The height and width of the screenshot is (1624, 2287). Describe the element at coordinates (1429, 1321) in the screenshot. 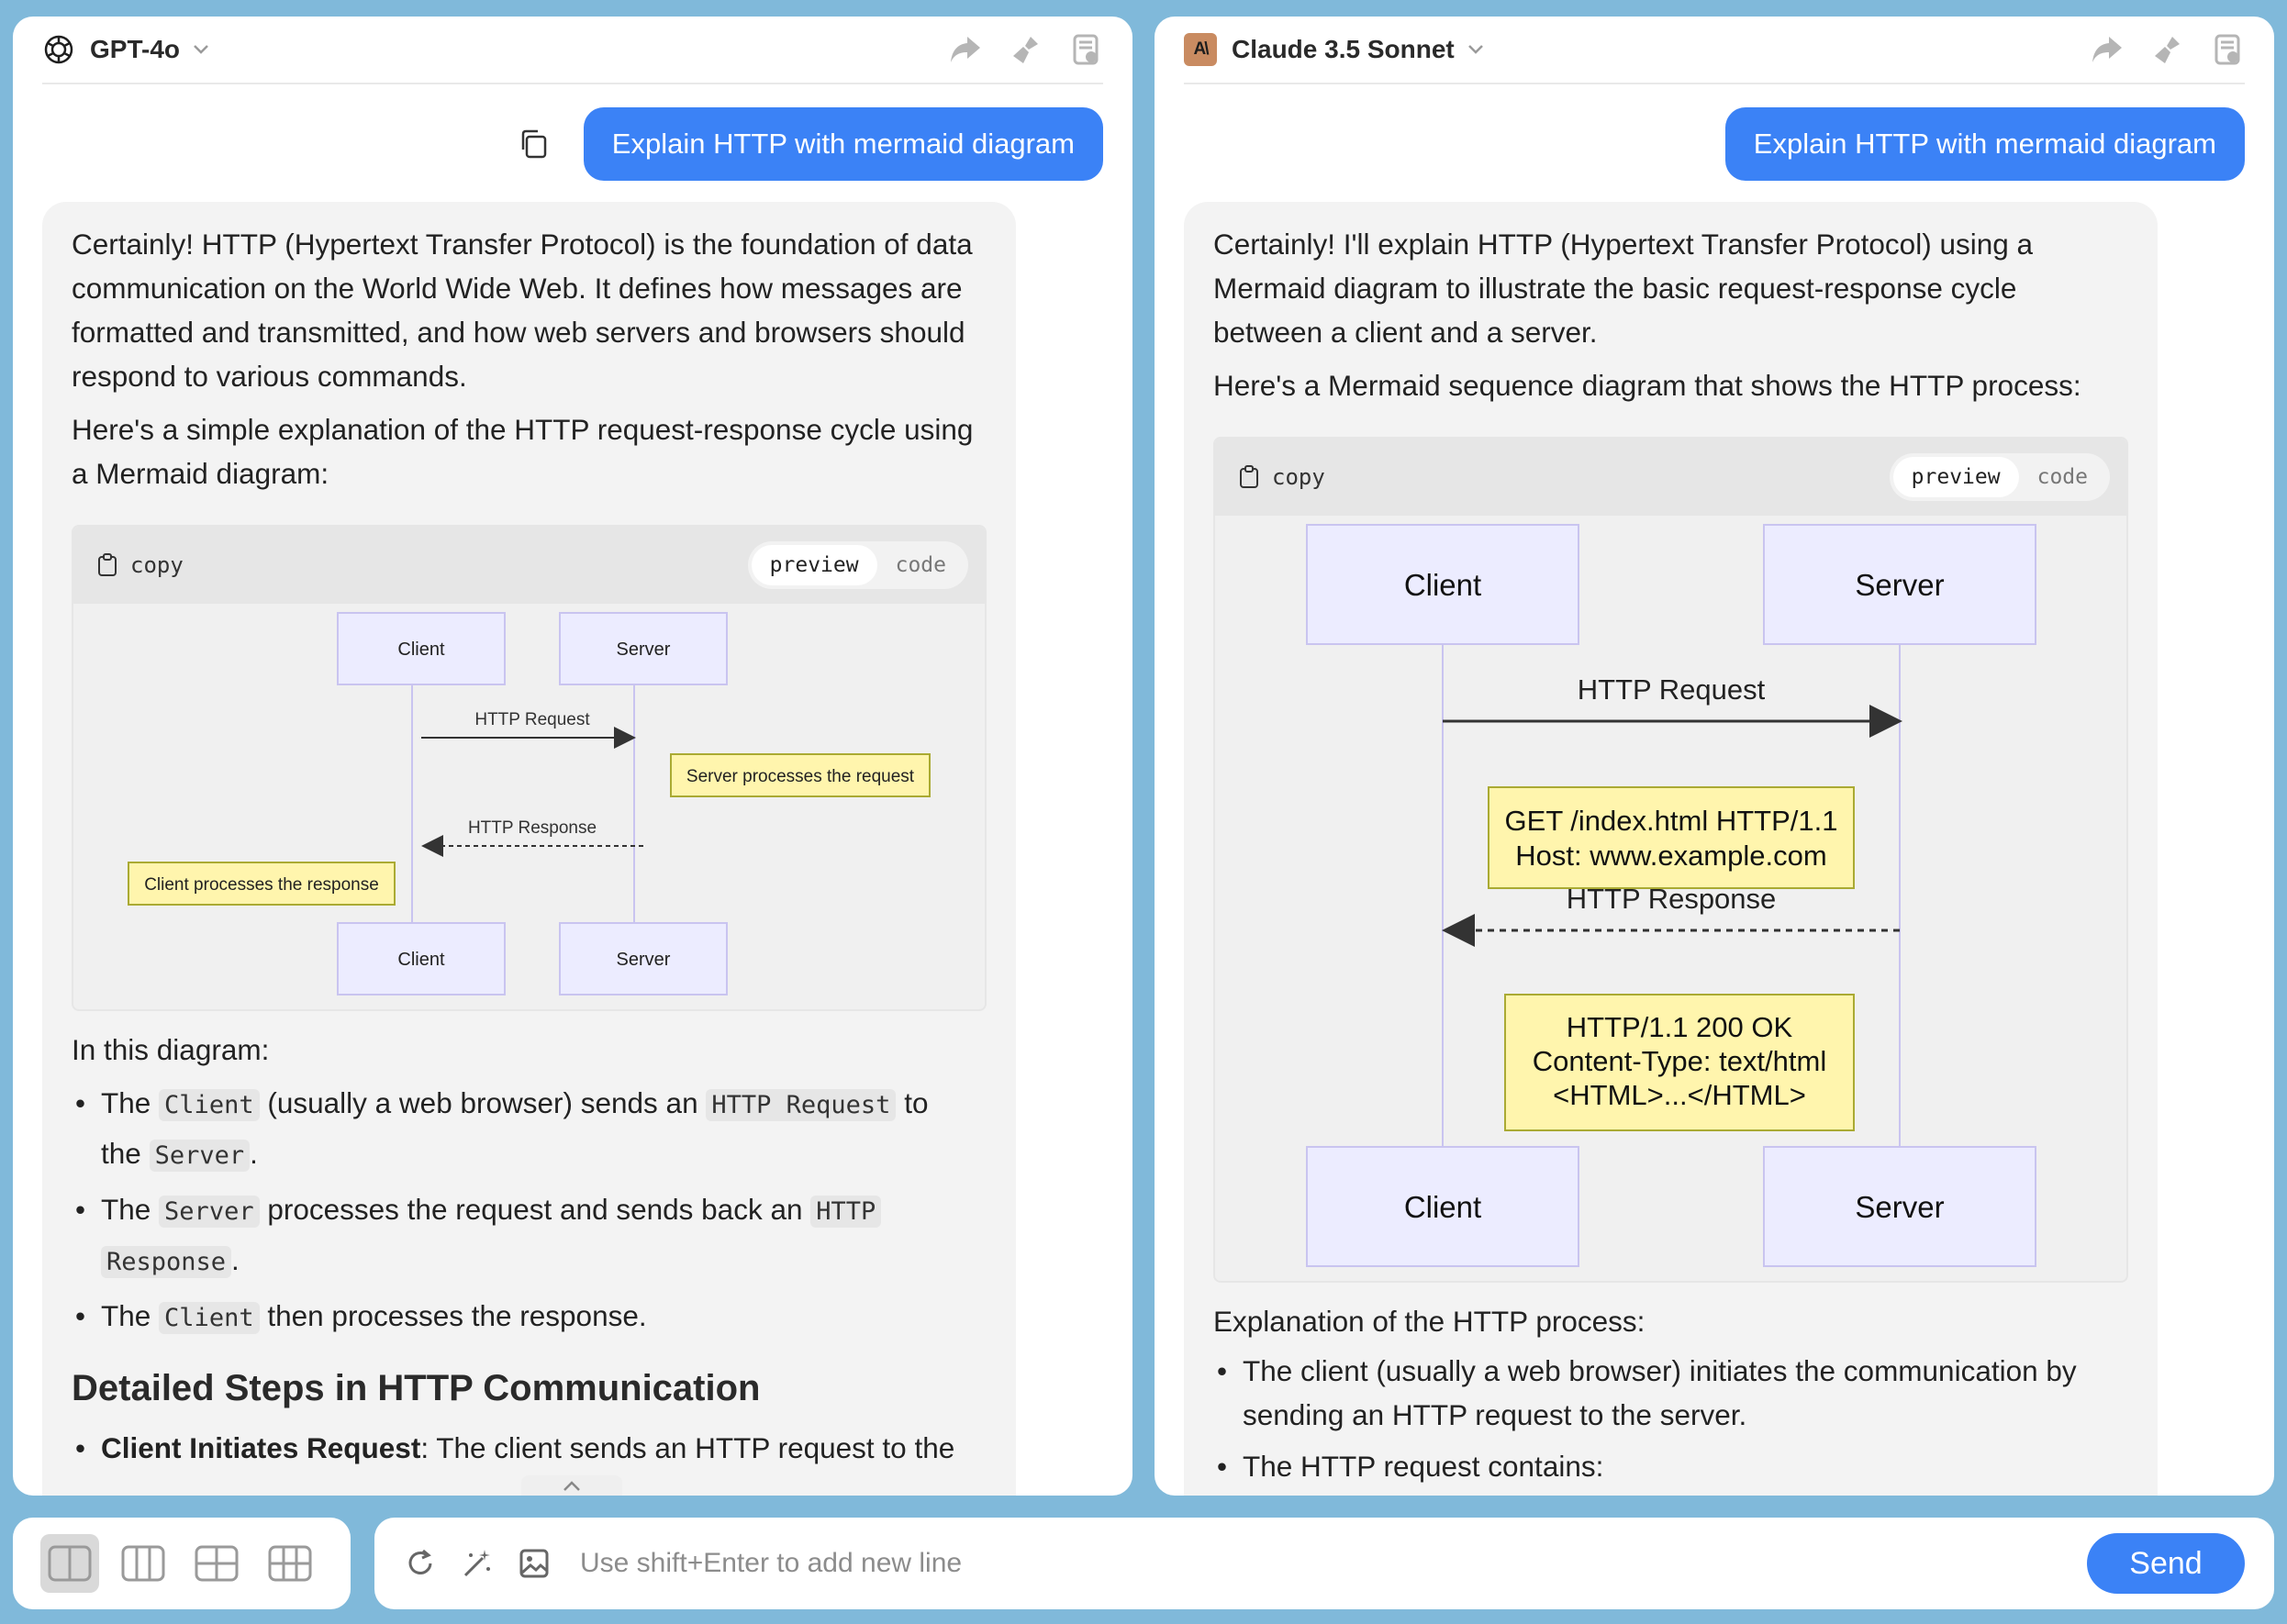

I see `explanation-title: Explanation of the HTTP process:` at that location.